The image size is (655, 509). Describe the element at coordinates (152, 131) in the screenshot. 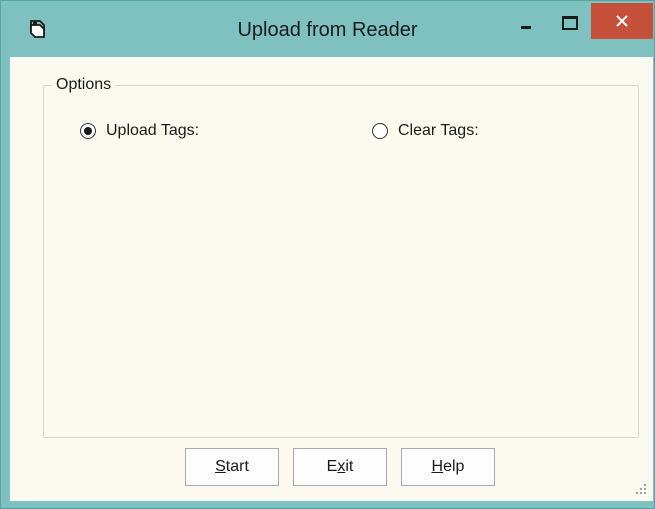

I see `upload-tags-label: Upload Tags:` at that location.